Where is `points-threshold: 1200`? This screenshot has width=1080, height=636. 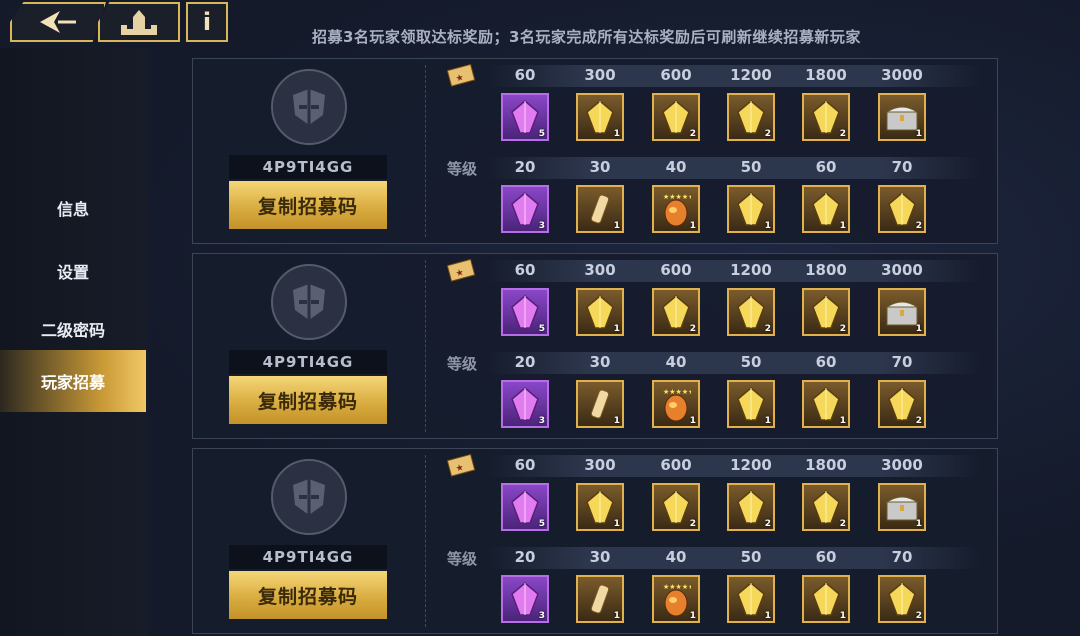 points-threshold: 1200 is located at coordinates (751, 270).